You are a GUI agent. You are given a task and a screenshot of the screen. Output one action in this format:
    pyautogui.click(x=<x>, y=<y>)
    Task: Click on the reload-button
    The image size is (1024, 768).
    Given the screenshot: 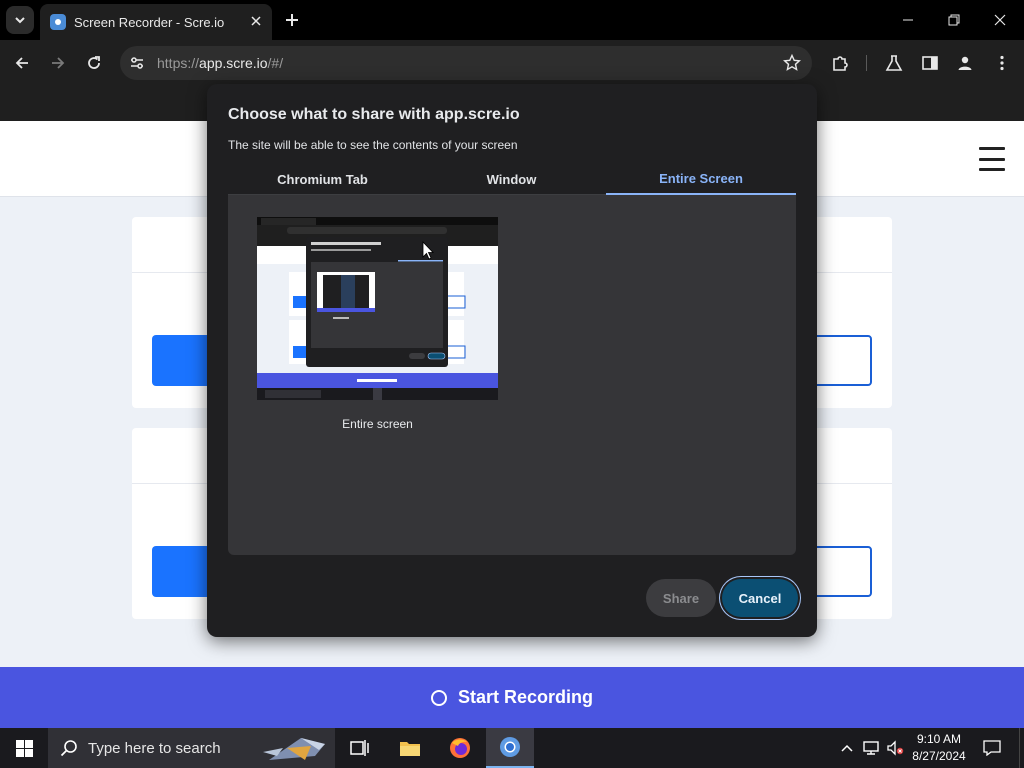 What is the action you would take?
    pyautogui.click(x=94, y=63)
    